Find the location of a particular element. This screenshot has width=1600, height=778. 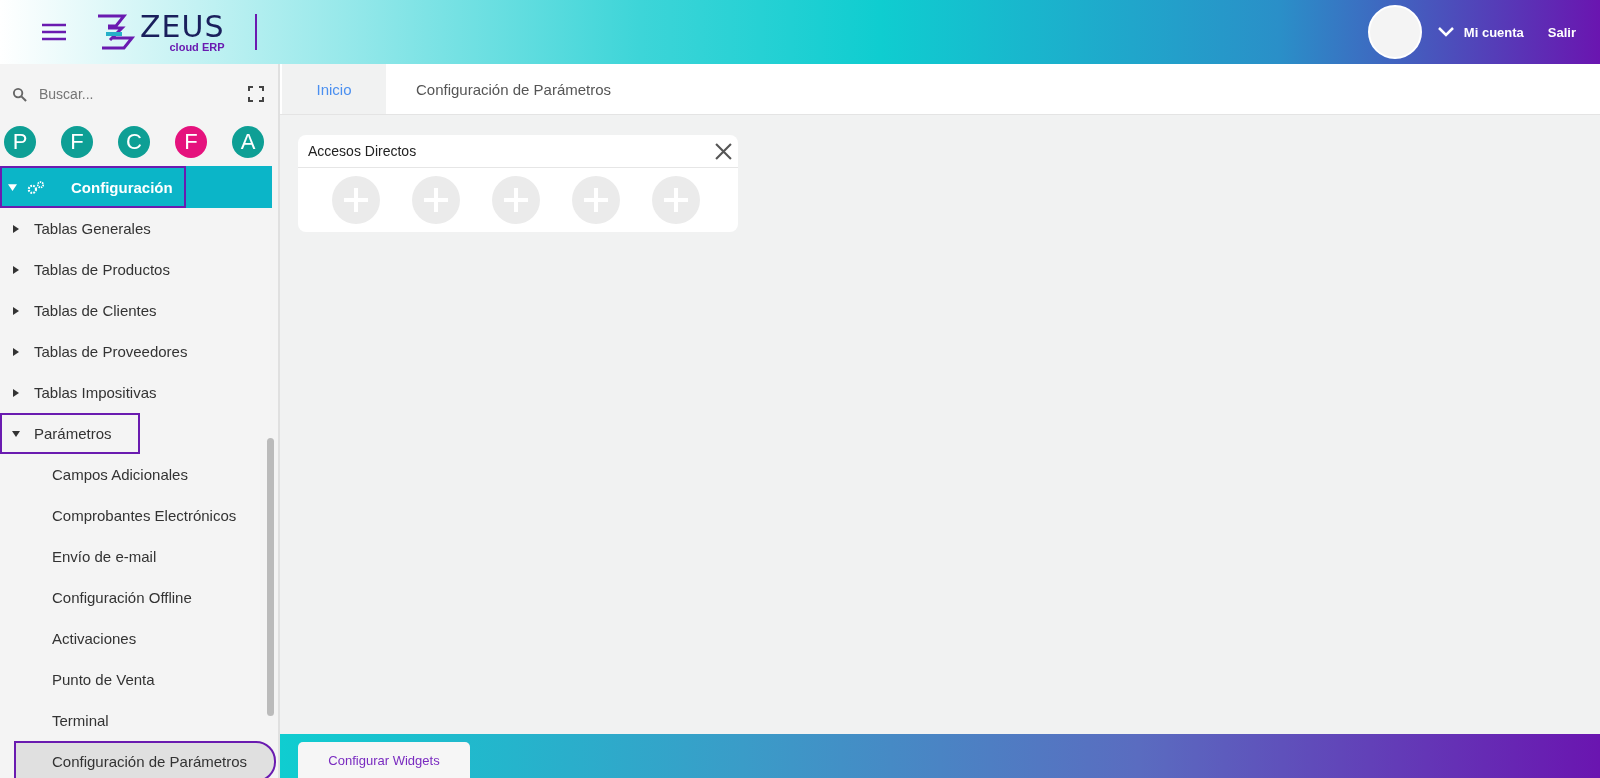

shortcut-circle: F is located at coordinates (191, 142).